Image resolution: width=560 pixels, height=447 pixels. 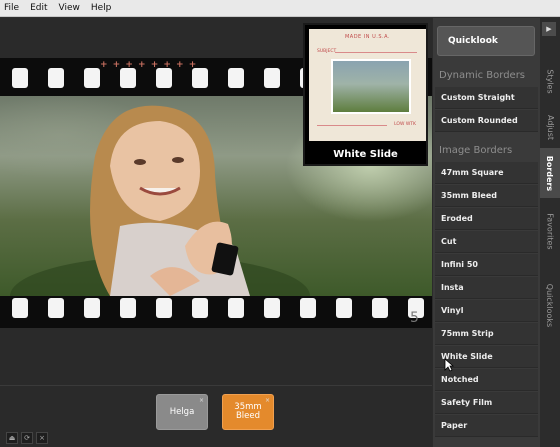 I want to click on tab-label: Favorites, so click(x=550, y=231).